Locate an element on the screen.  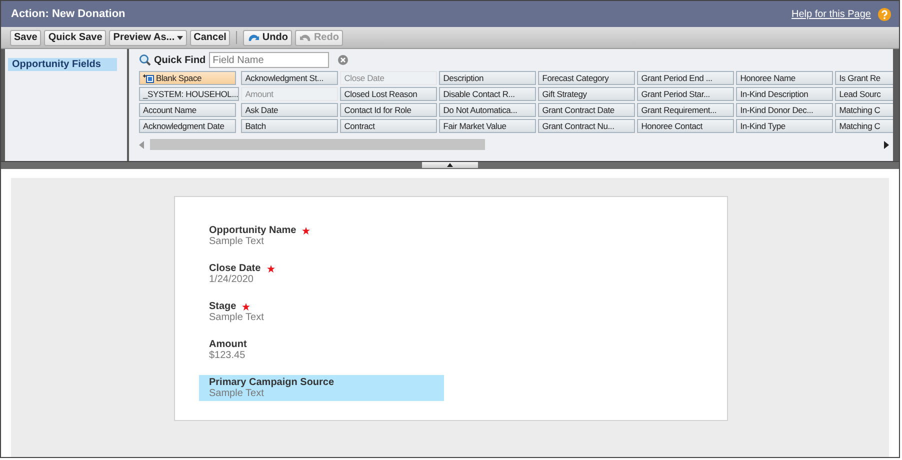
field-item: Forecast Category is located at coordinates (587, 78).